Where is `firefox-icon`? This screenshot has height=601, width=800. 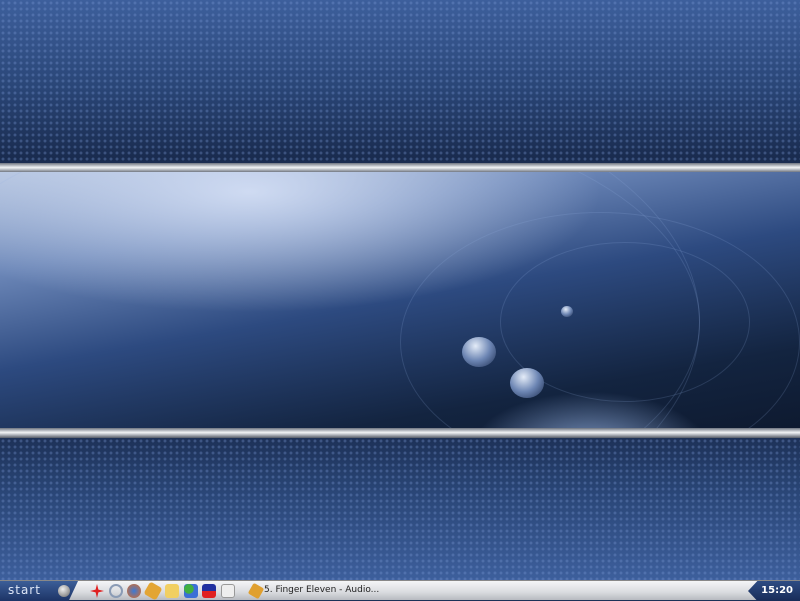
firefox-icon is located at coordinates (134, 591).